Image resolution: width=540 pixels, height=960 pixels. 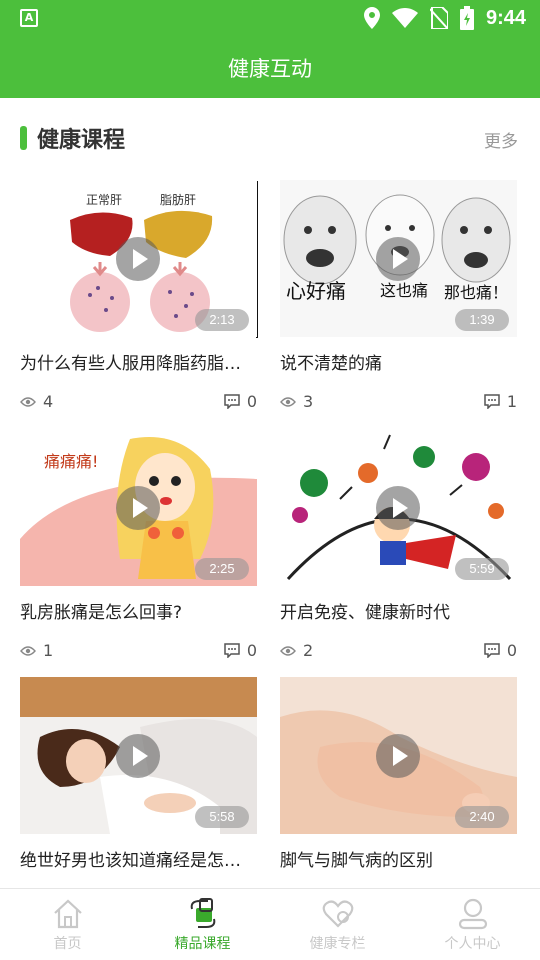 I want to click on course-title: 开启免疫、健康新时代, so click(x=398, y=610).